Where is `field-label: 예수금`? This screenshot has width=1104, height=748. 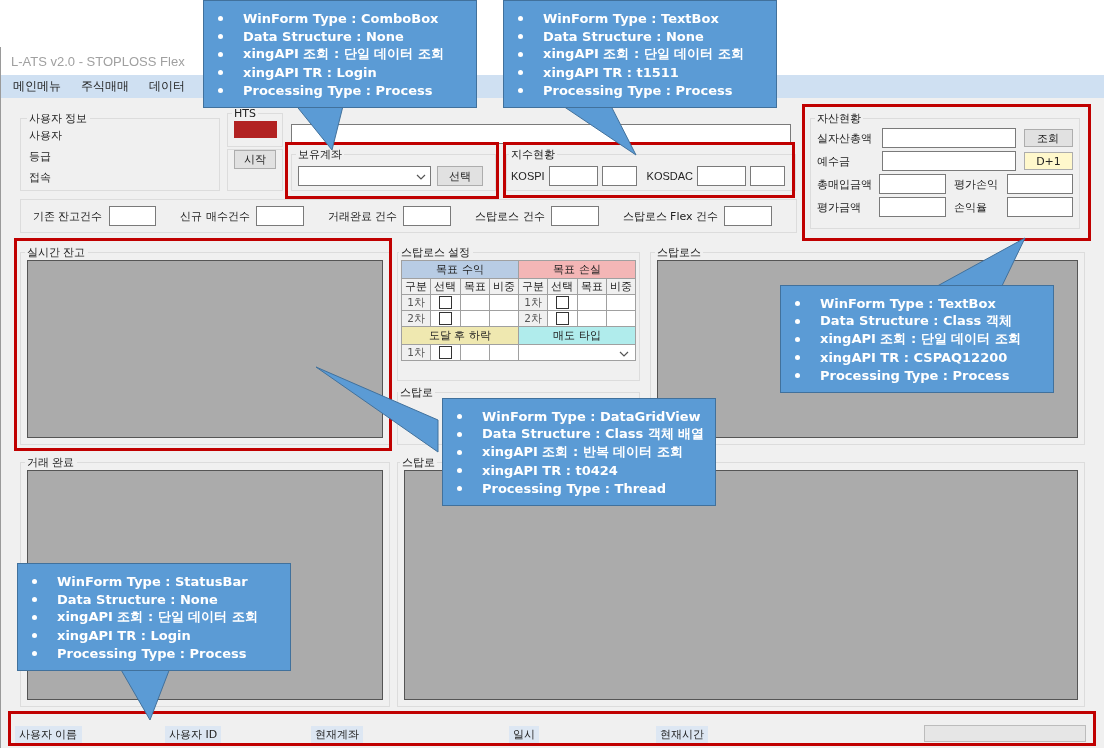
field-label: 예수금 is located at coordinates (834, 161).